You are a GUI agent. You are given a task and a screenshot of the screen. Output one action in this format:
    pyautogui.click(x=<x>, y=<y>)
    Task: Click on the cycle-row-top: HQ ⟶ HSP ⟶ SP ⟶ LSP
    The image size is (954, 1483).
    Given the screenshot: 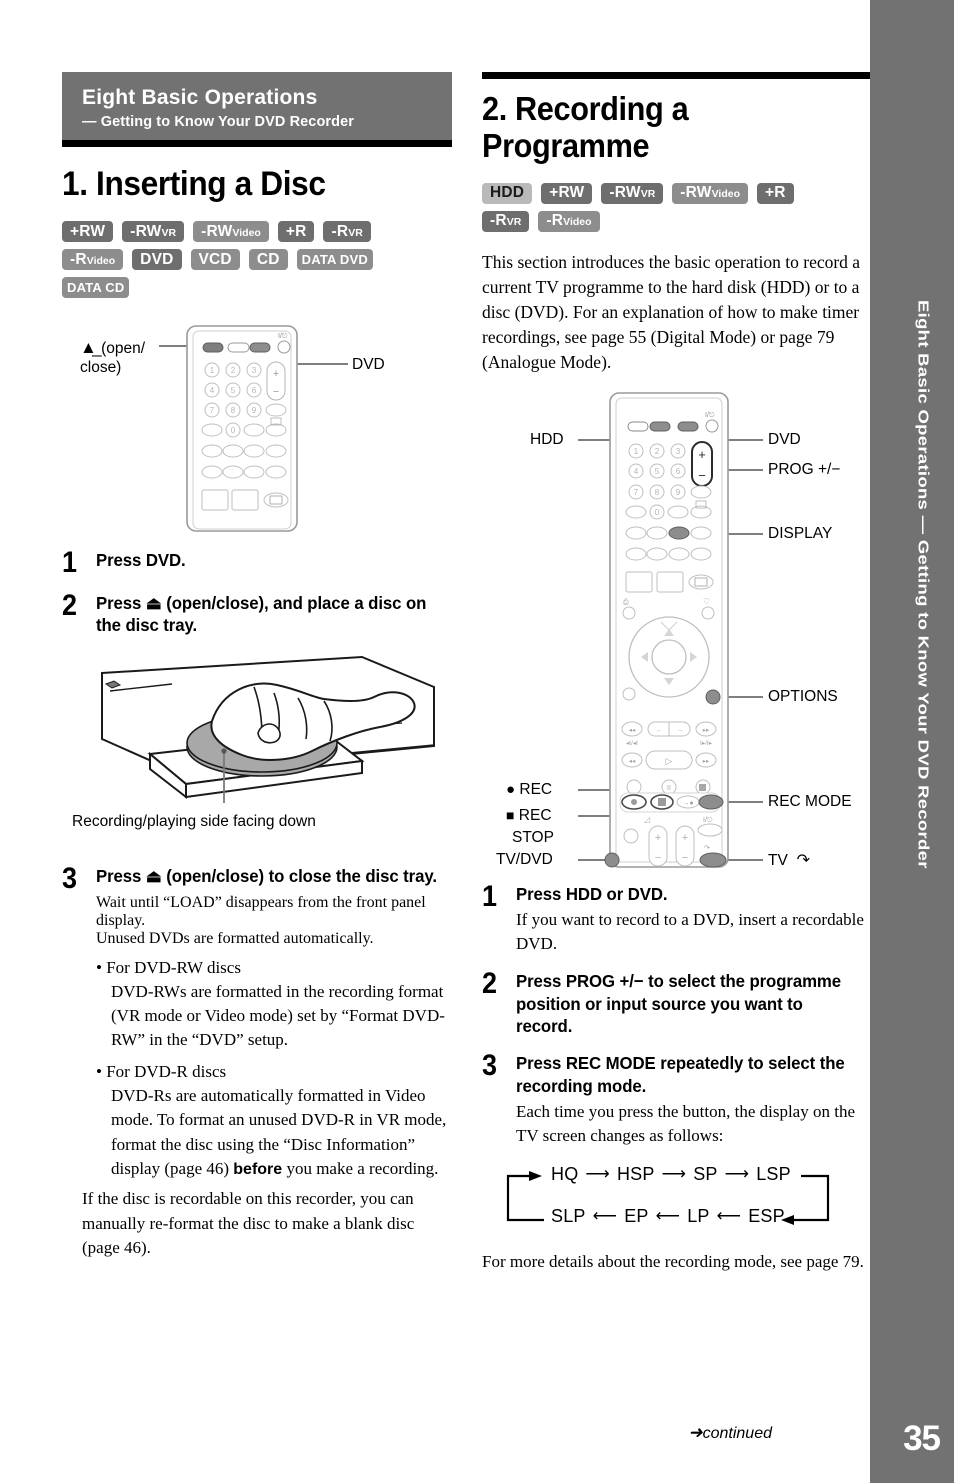 What is the action you would take?
    pyautogui.click(x=671, y=1174)
    